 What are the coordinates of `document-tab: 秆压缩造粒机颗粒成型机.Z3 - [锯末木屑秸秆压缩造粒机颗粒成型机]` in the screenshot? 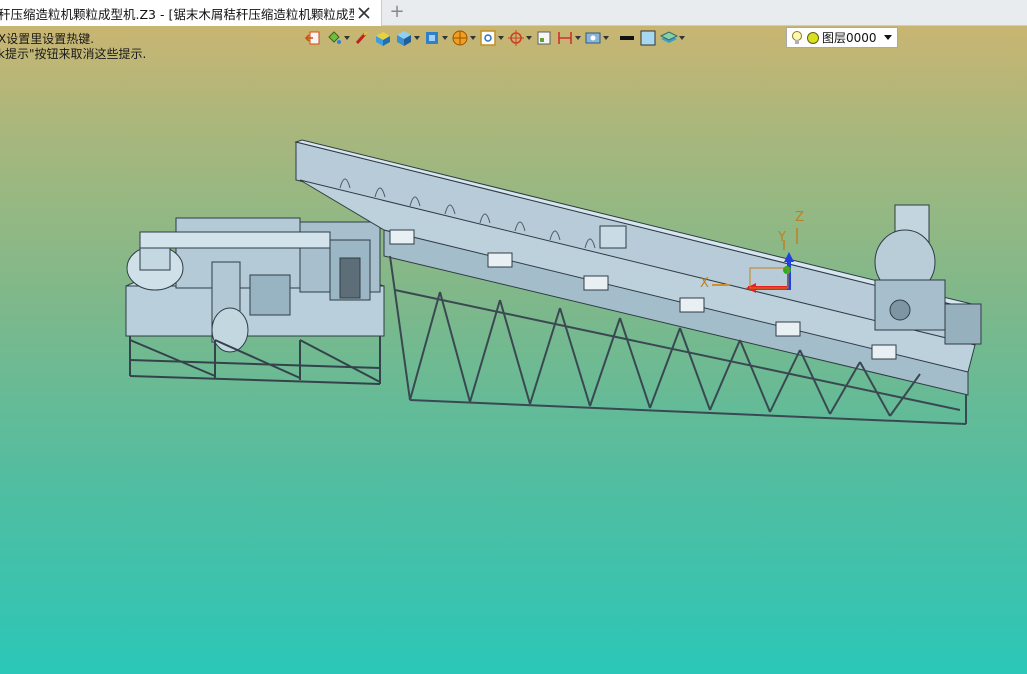 It's located at (191, 13).